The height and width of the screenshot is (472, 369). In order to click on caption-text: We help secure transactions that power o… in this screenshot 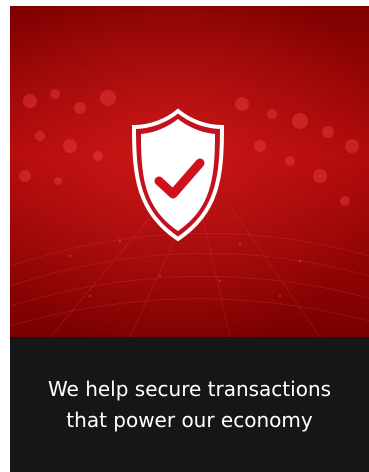, I will do `click(189, 404)`.